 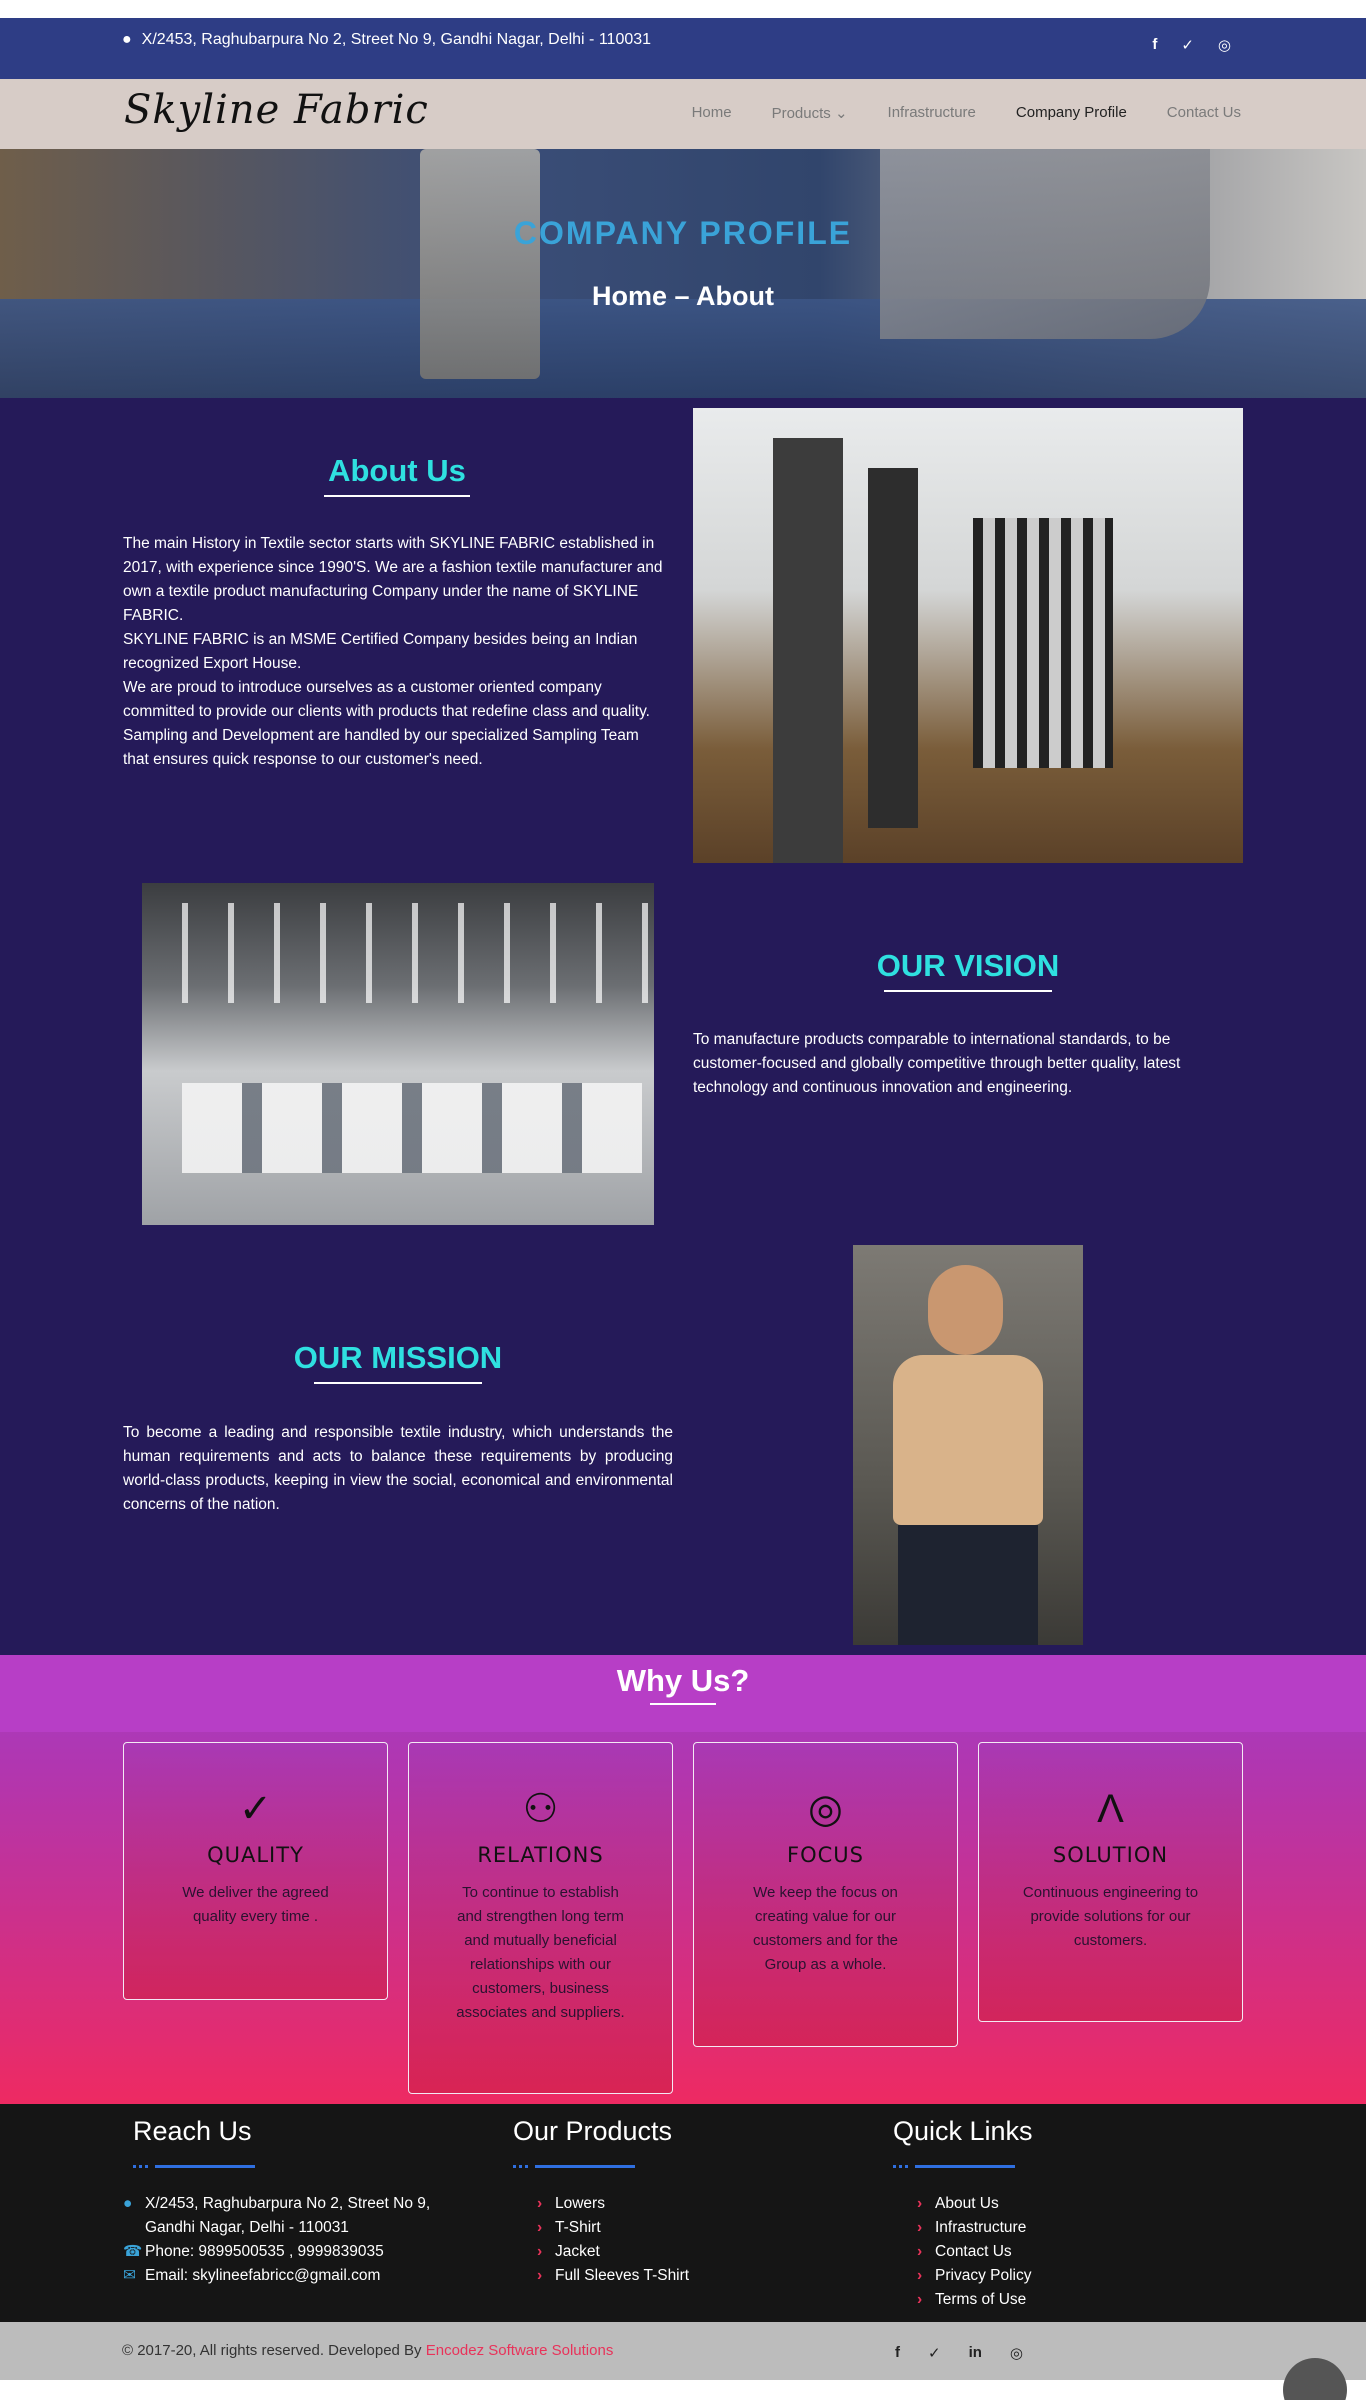 I want to click on footer-product-link: › Lowers, so click(x=613, y=2204).